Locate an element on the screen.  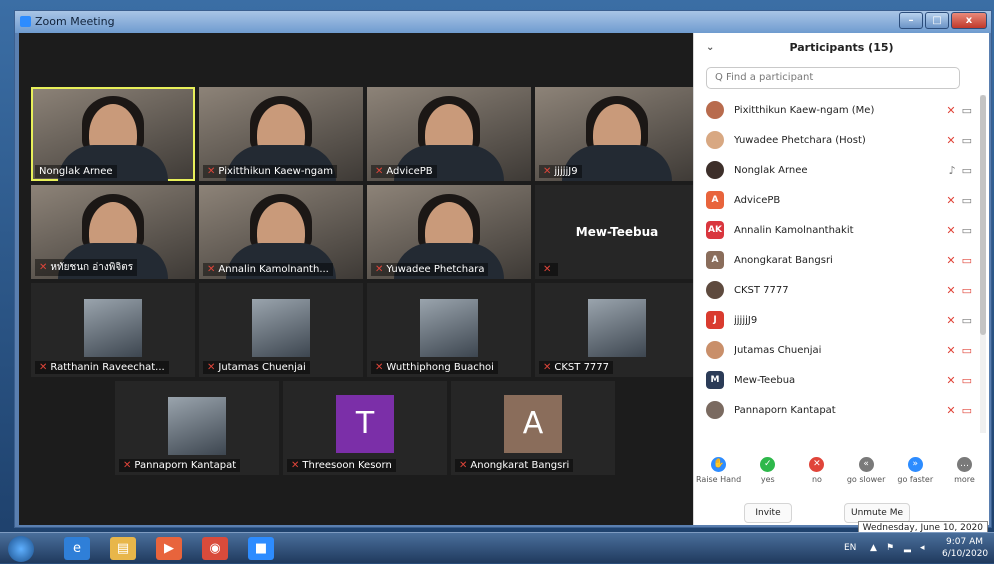
participant-list-scrollbar is located at coordinates (983, 264).